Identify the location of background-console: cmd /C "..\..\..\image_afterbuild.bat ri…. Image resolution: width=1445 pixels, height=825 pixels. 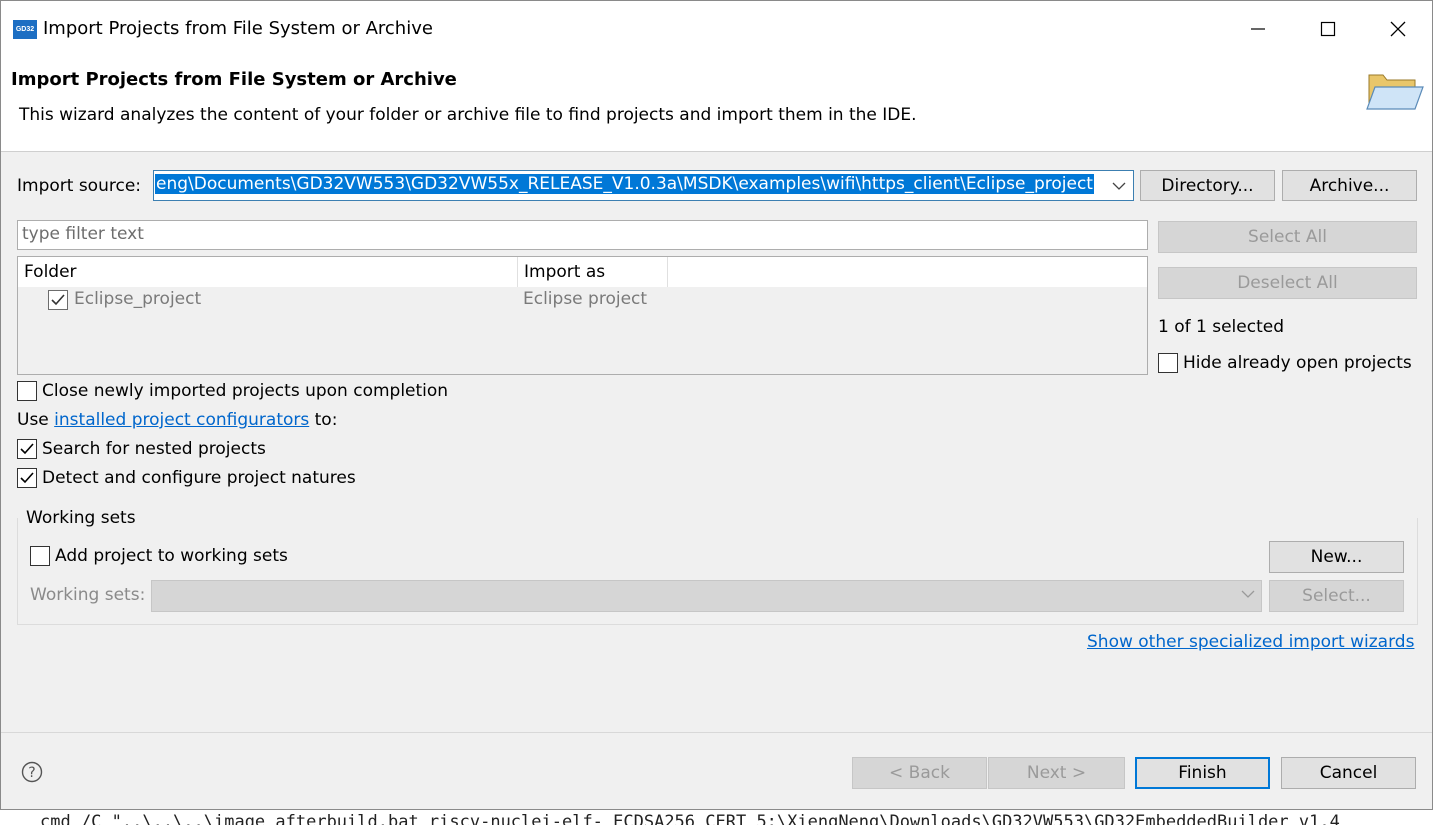
(722, 816).